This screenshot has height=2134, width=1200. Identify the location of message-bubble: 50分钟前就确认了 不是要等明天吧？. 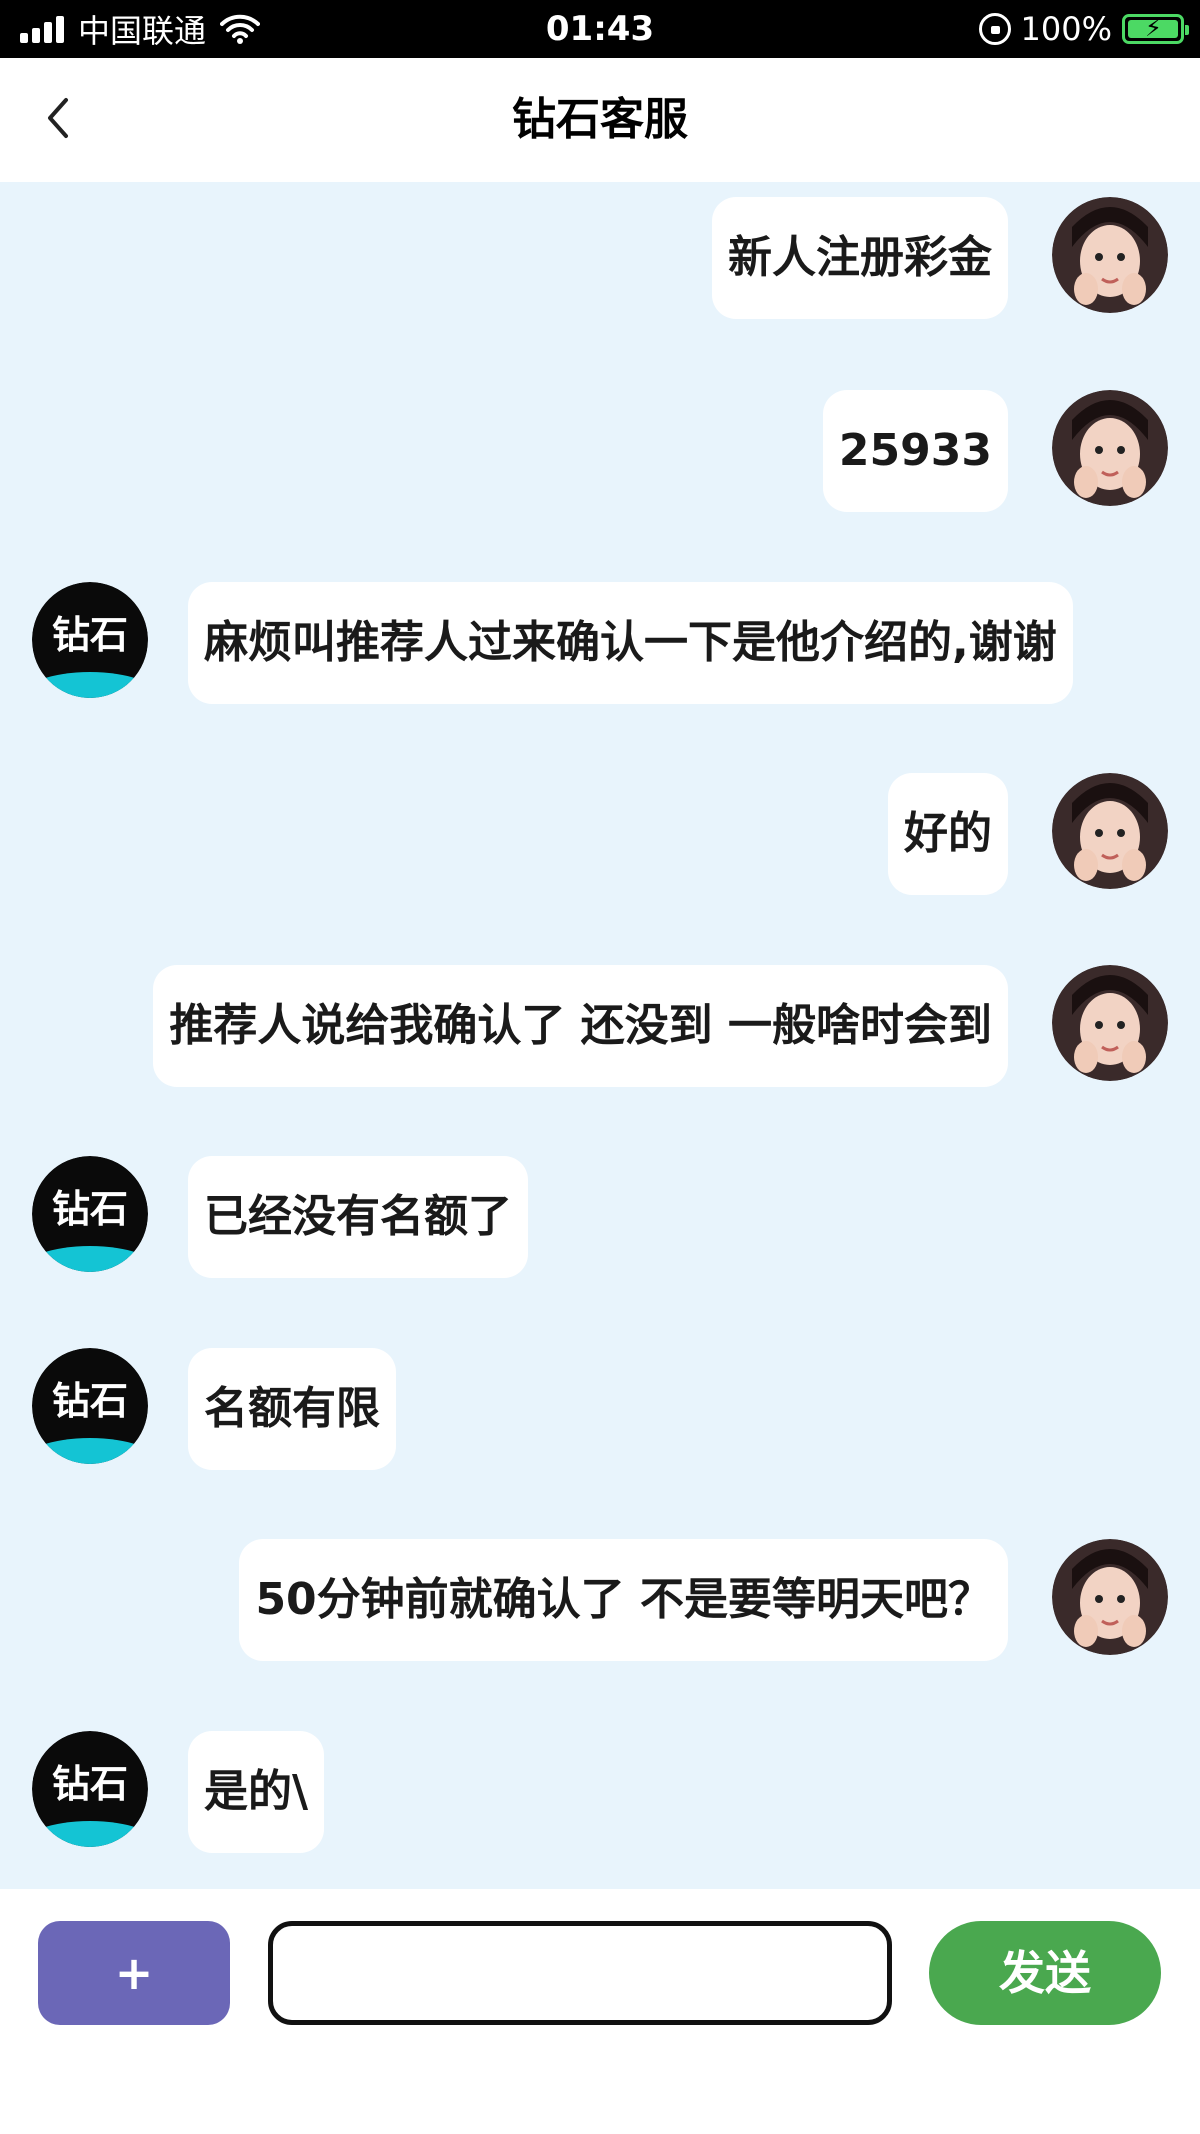
(623, 1600).